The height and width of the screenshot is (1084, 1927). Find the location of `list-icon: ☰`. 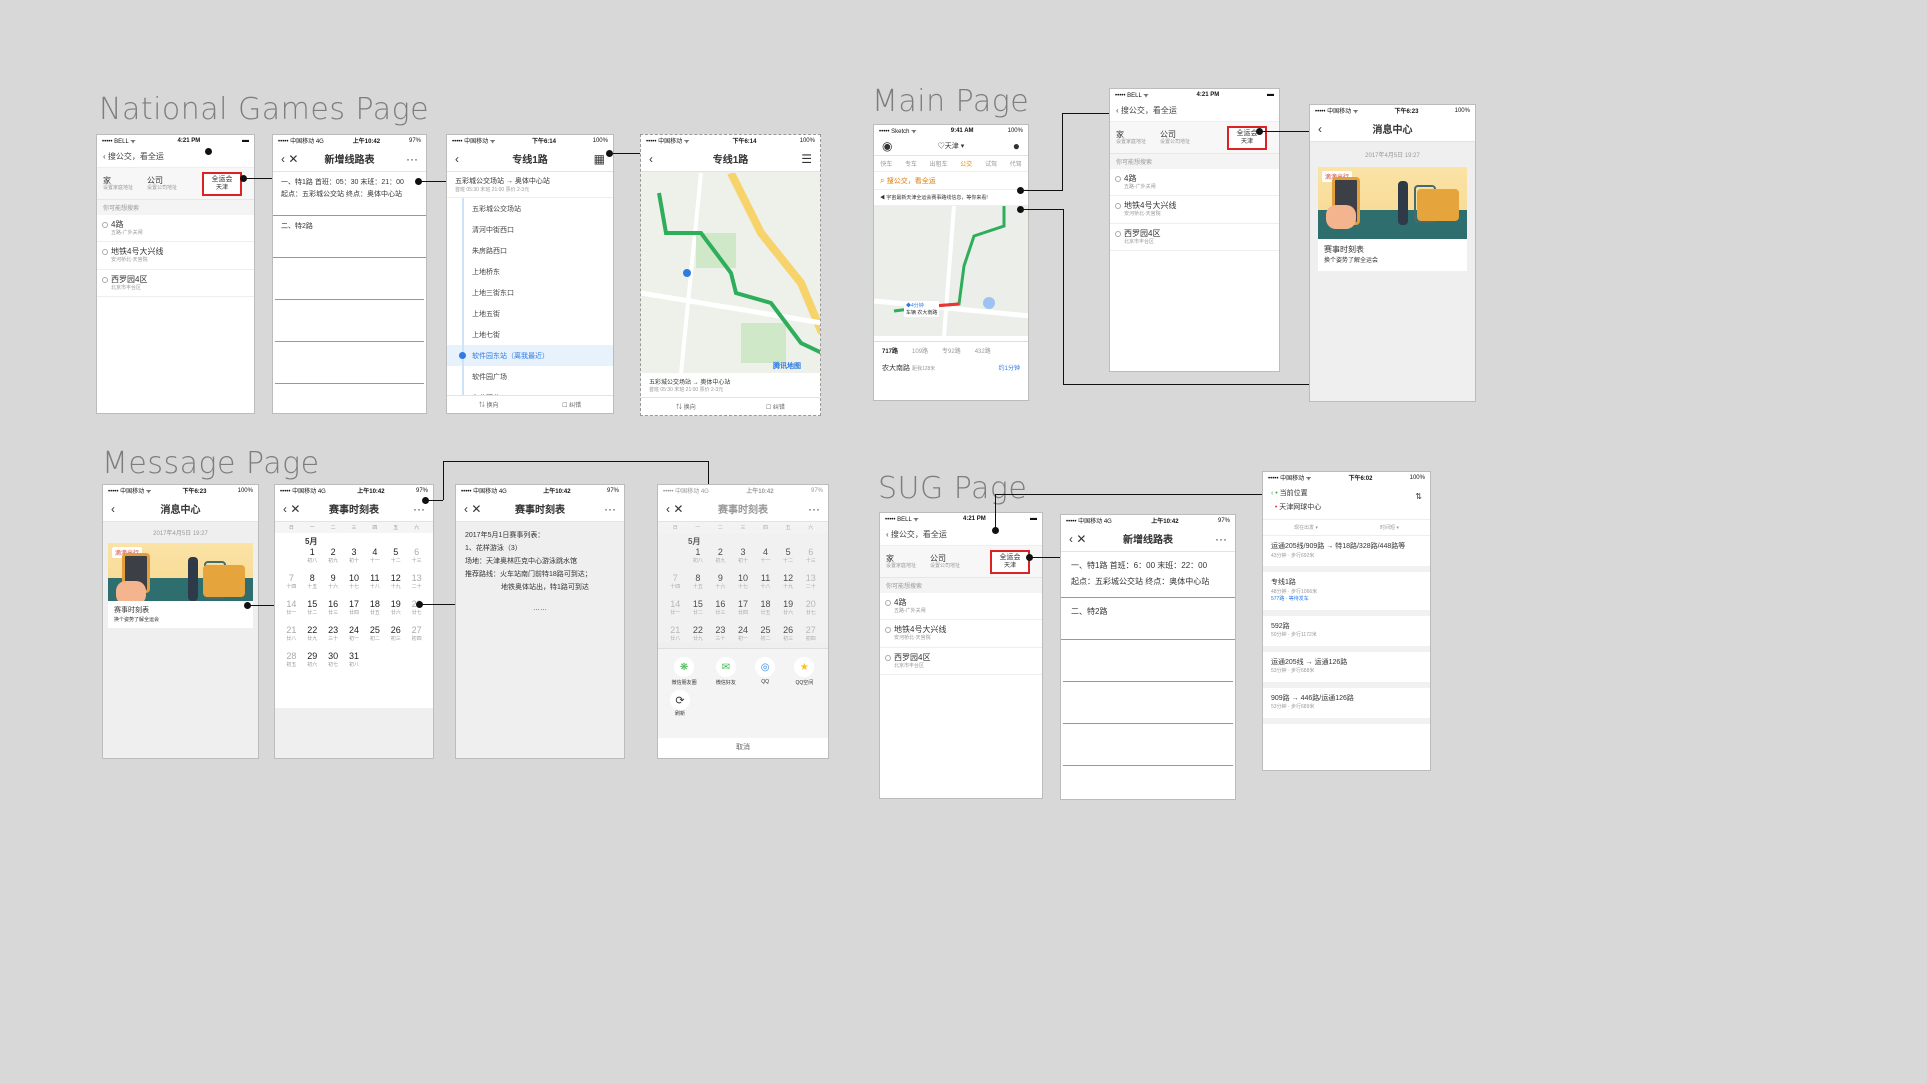

list-icon: ☰ is located at coordinates (806, 159).